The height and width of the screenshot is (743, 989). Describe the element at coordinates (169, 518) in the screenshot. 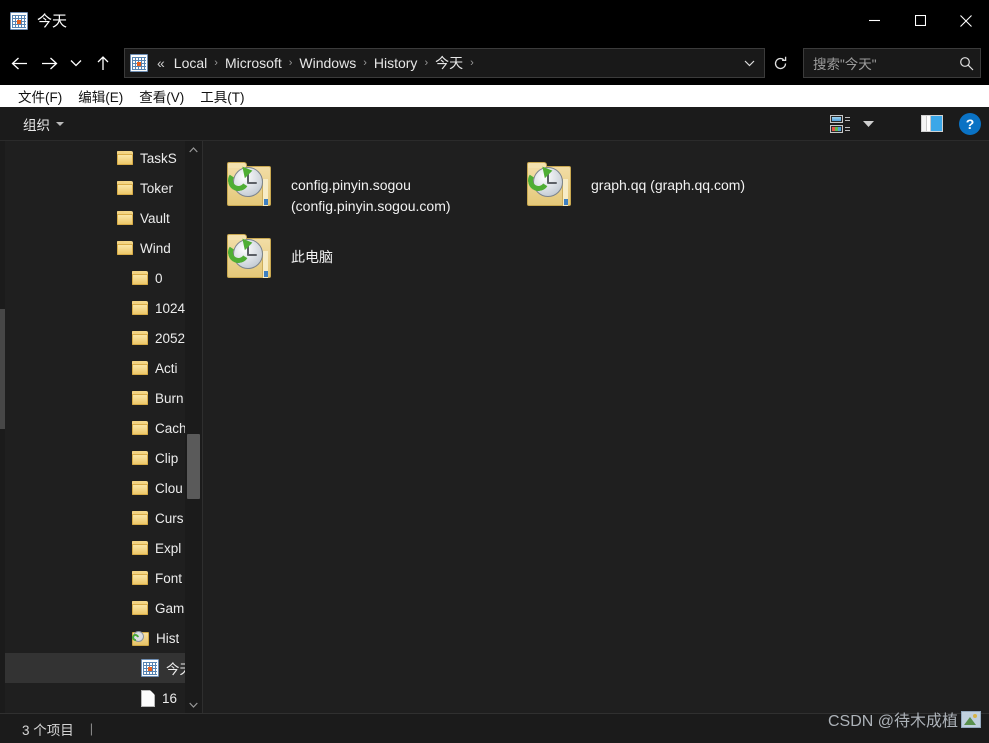

I see `tree-item-label: Curs` at that location.